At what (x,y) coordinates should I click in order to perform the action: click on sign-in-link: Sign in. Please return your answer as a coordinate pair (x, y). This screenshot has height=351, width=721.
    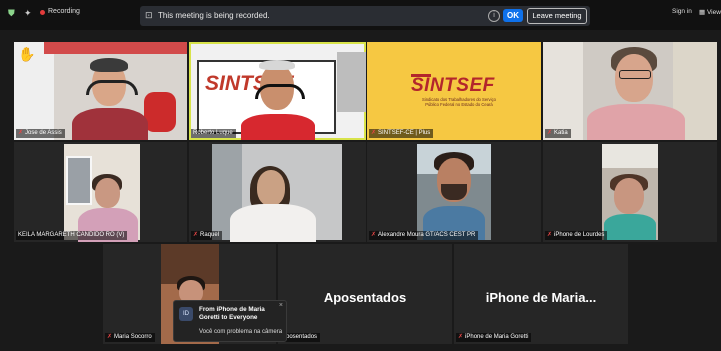
    Looking at the image, I should click on (682, 11).